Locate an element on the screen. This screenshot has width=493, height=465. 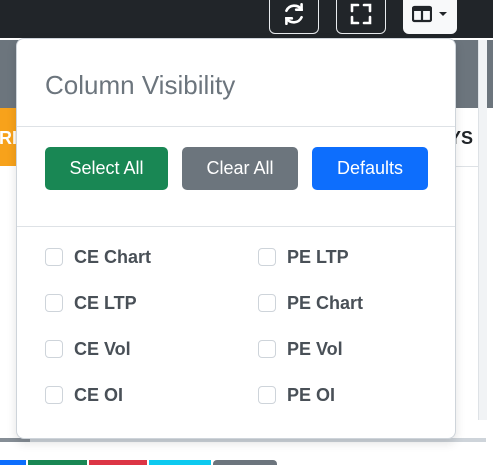
option-pe-chart: PE Chart is located at coordinates (310, 303).